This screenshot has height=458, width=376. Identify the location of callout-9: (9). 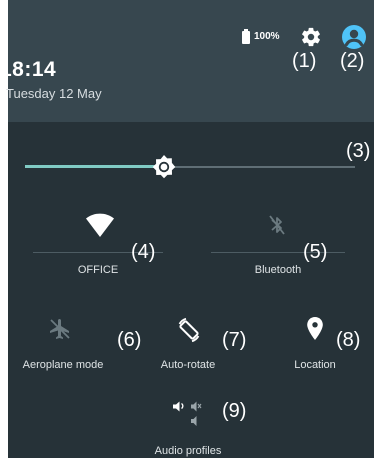
(234, 411).